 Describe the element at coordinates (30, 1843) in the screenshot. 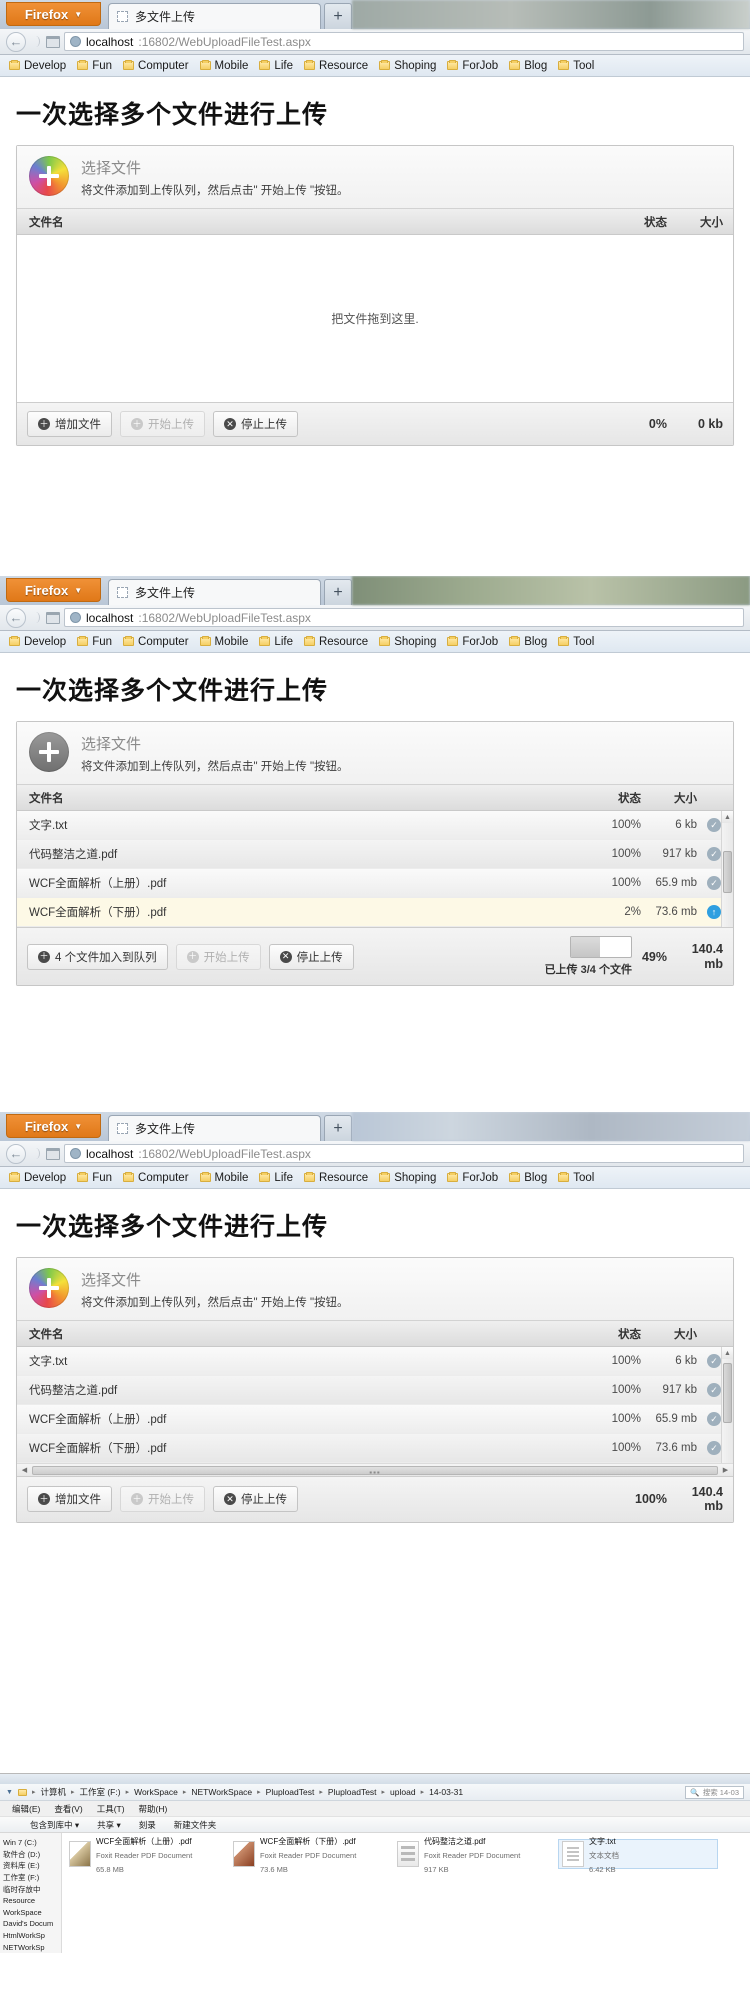

I see `nav-item: Win 7 (C:)` at that location.